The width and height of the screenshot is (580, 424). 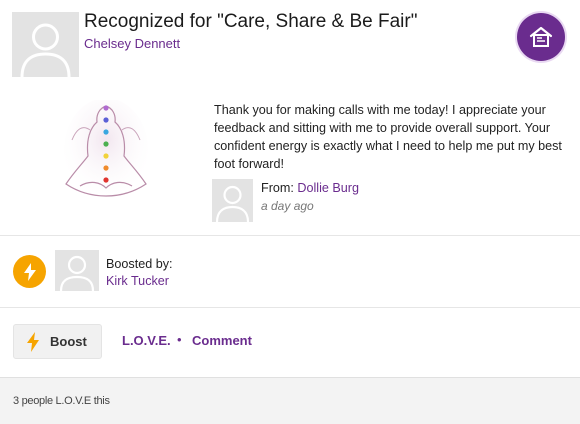 I want to click on award-house-icon, so click(x=541, y=36).